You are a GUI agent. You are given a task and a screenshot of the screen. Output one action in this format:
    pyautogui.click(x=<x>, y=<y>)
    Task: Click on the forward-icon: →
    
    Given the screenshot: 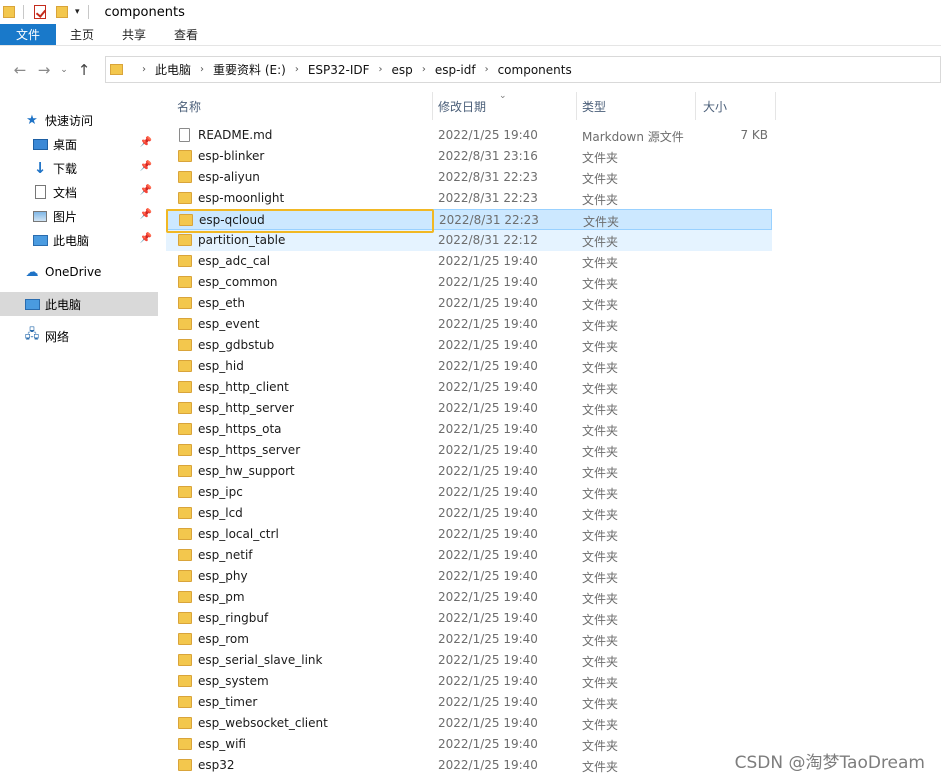 What is the action you would take?
    pyautogui.click(x=44, y=70)
    